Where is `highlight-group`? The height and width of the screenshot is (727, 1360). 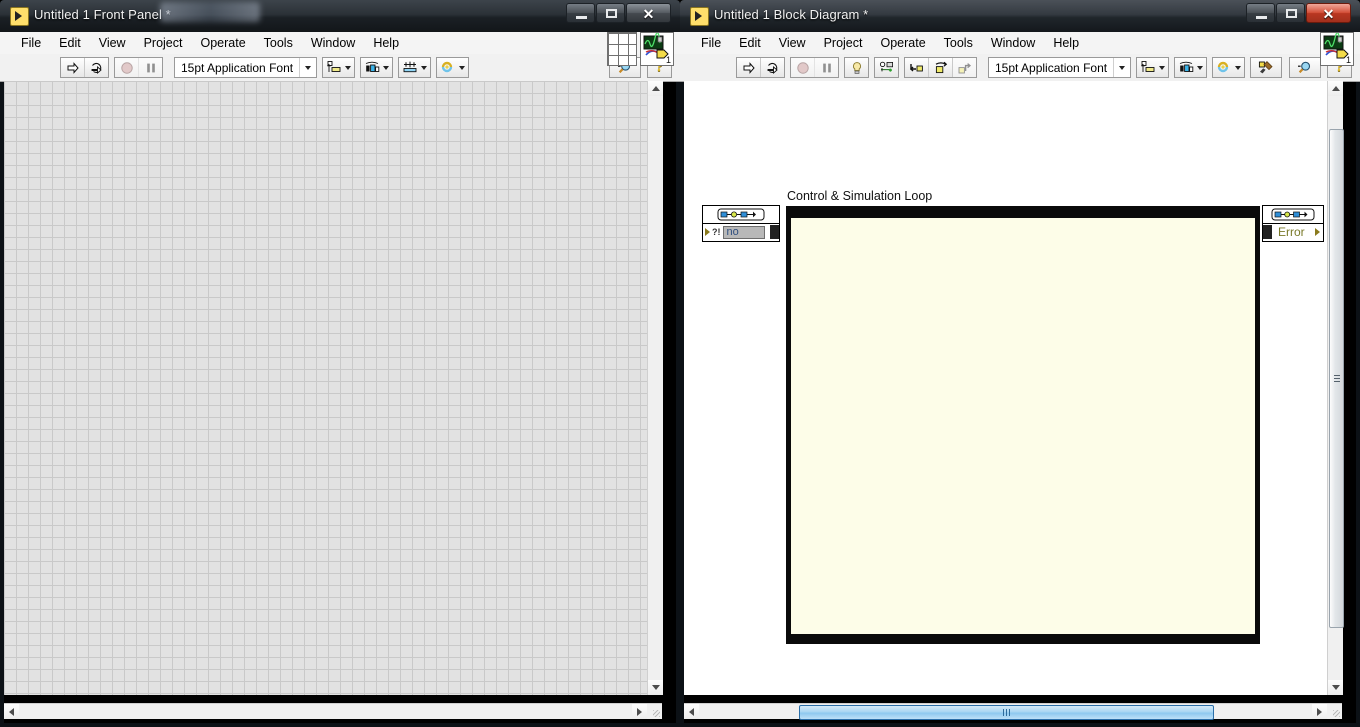 highlight-group is located at coordinates (856, 67).